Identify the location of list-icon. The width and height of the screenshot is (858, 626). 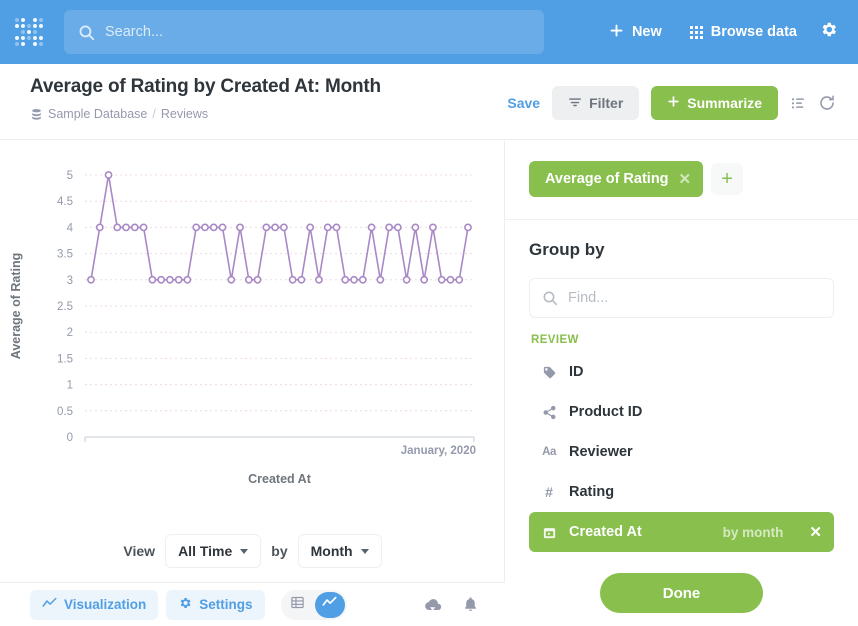
(798, 103).